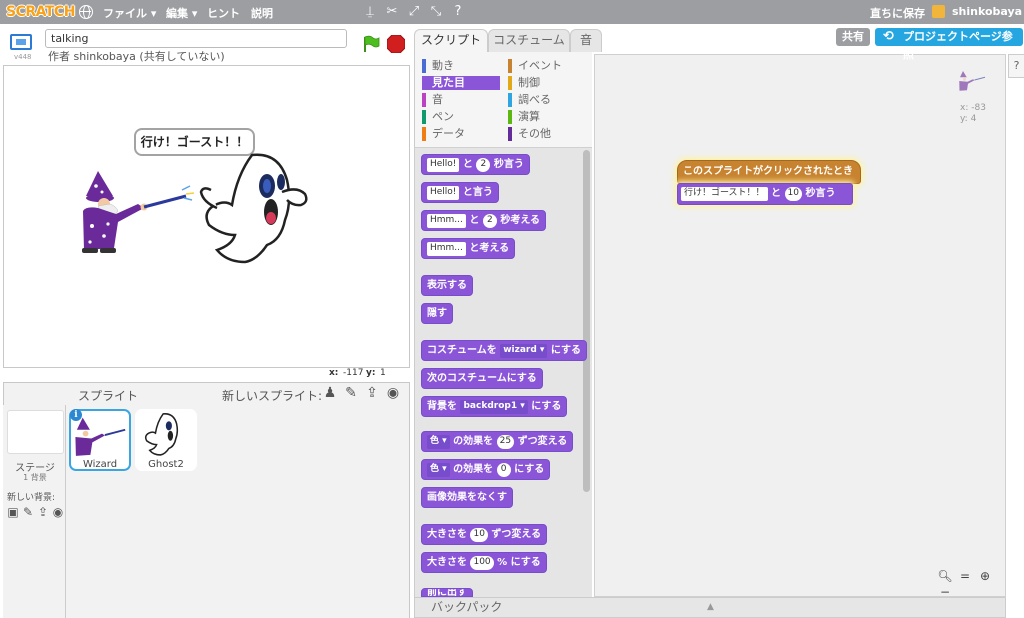 The image size is (1024, 618). What do you see at coordinates (462, 100) in the screenshot?
I see `category-sound: 音` at bounding box center [462, 100].